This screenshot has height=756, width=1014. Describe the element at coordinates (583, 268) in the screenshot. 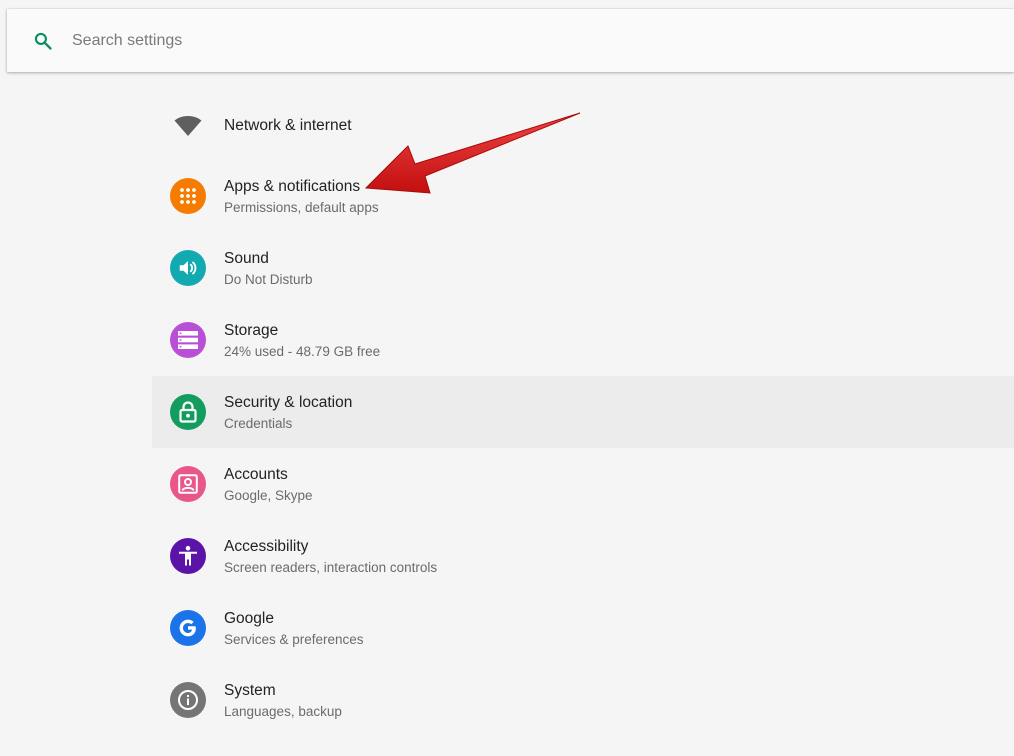

I see `settings-item-sound: Sound Do Not Disturb` at that location.